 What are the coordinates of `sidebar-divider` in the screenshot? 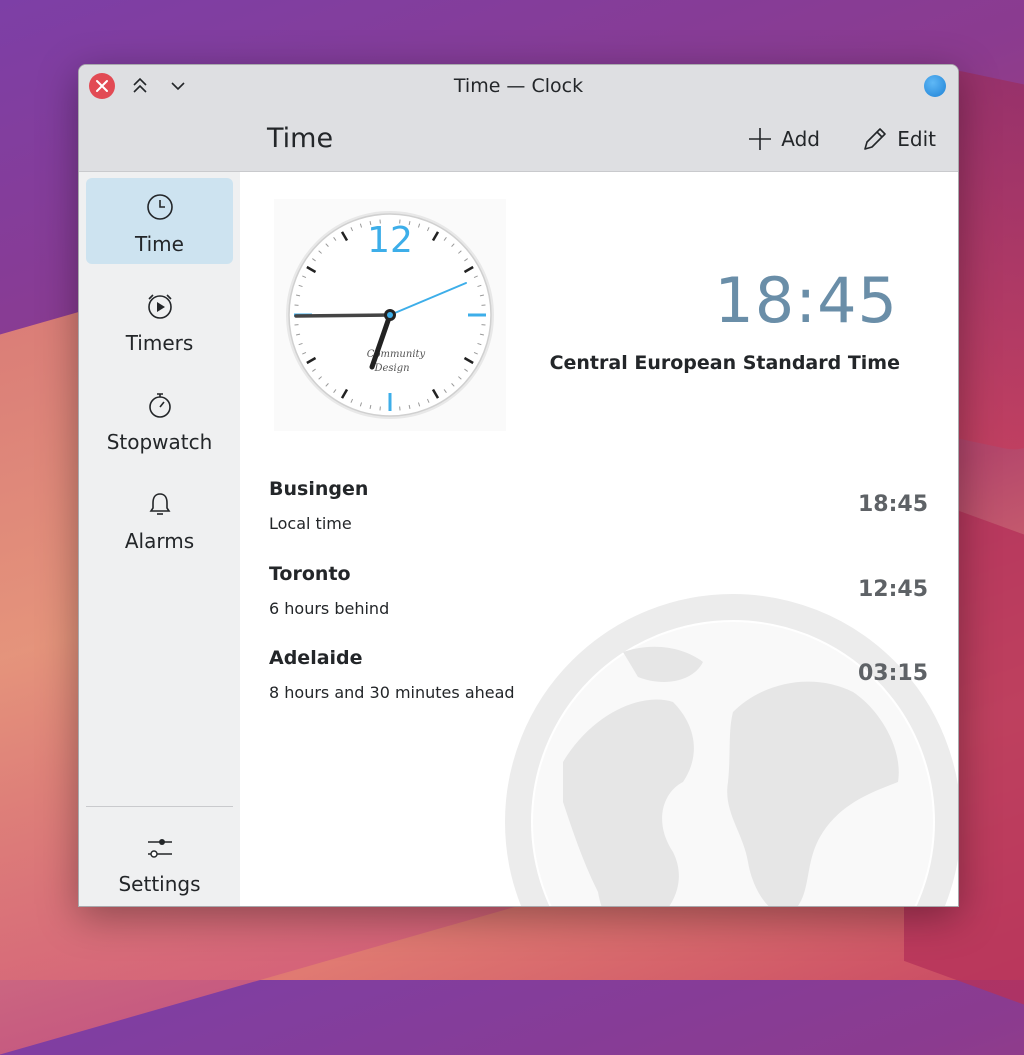 It's located at (159, 806).